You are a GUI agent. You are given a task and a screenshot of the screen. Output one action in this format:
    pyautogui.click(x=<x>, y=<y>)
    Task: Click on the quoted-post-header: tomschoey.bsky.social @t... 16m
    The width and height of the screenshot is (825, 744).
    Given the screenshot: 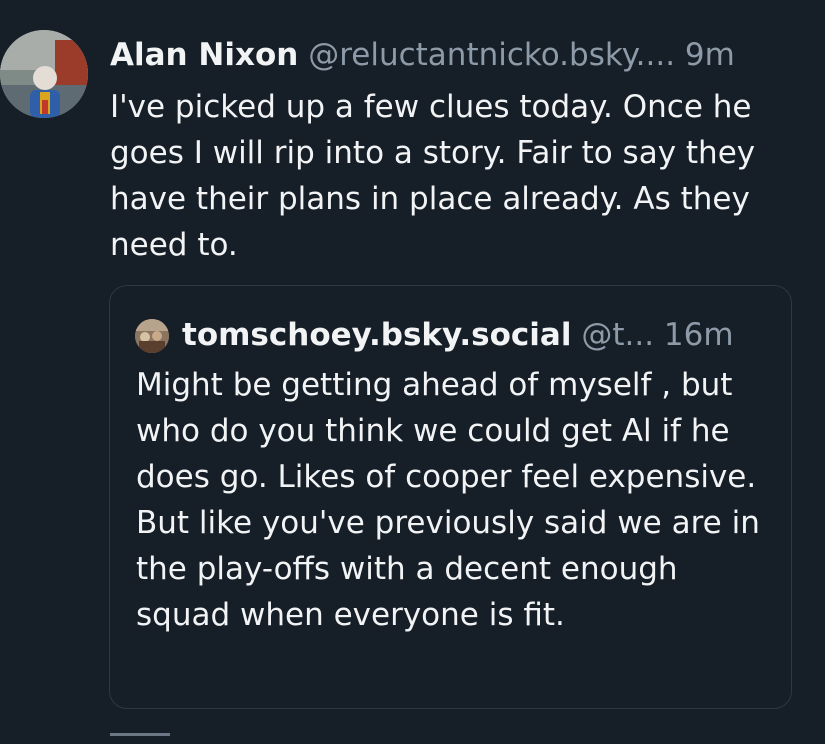 What is the action you would take?
    pyautogui.click(x=477, y=335)
    